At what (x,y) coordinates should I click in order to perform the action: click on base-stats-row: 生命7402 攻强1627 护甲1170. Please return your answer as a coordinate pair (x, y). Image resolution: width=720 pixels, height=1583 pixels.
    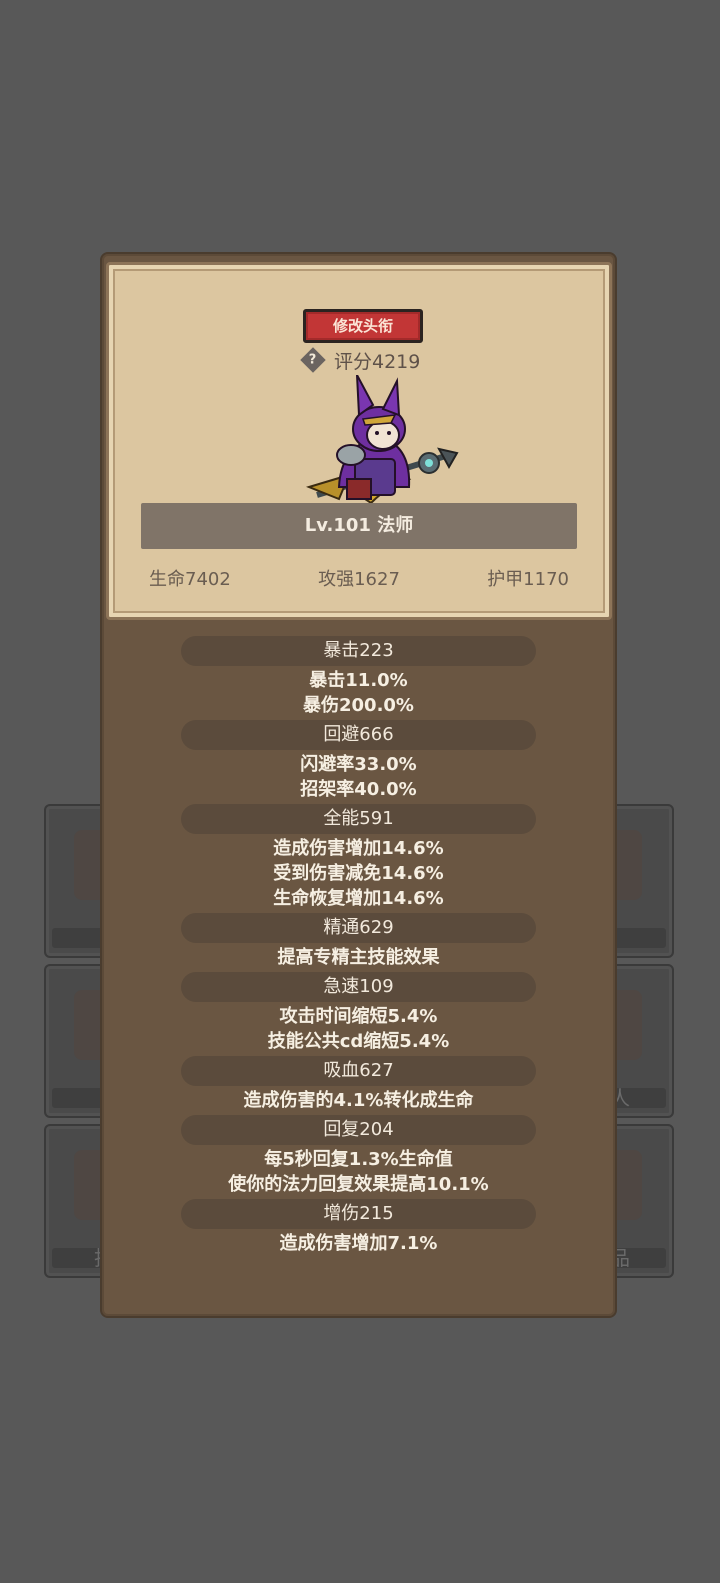
    Looking at the image, I should click on (359, 580).